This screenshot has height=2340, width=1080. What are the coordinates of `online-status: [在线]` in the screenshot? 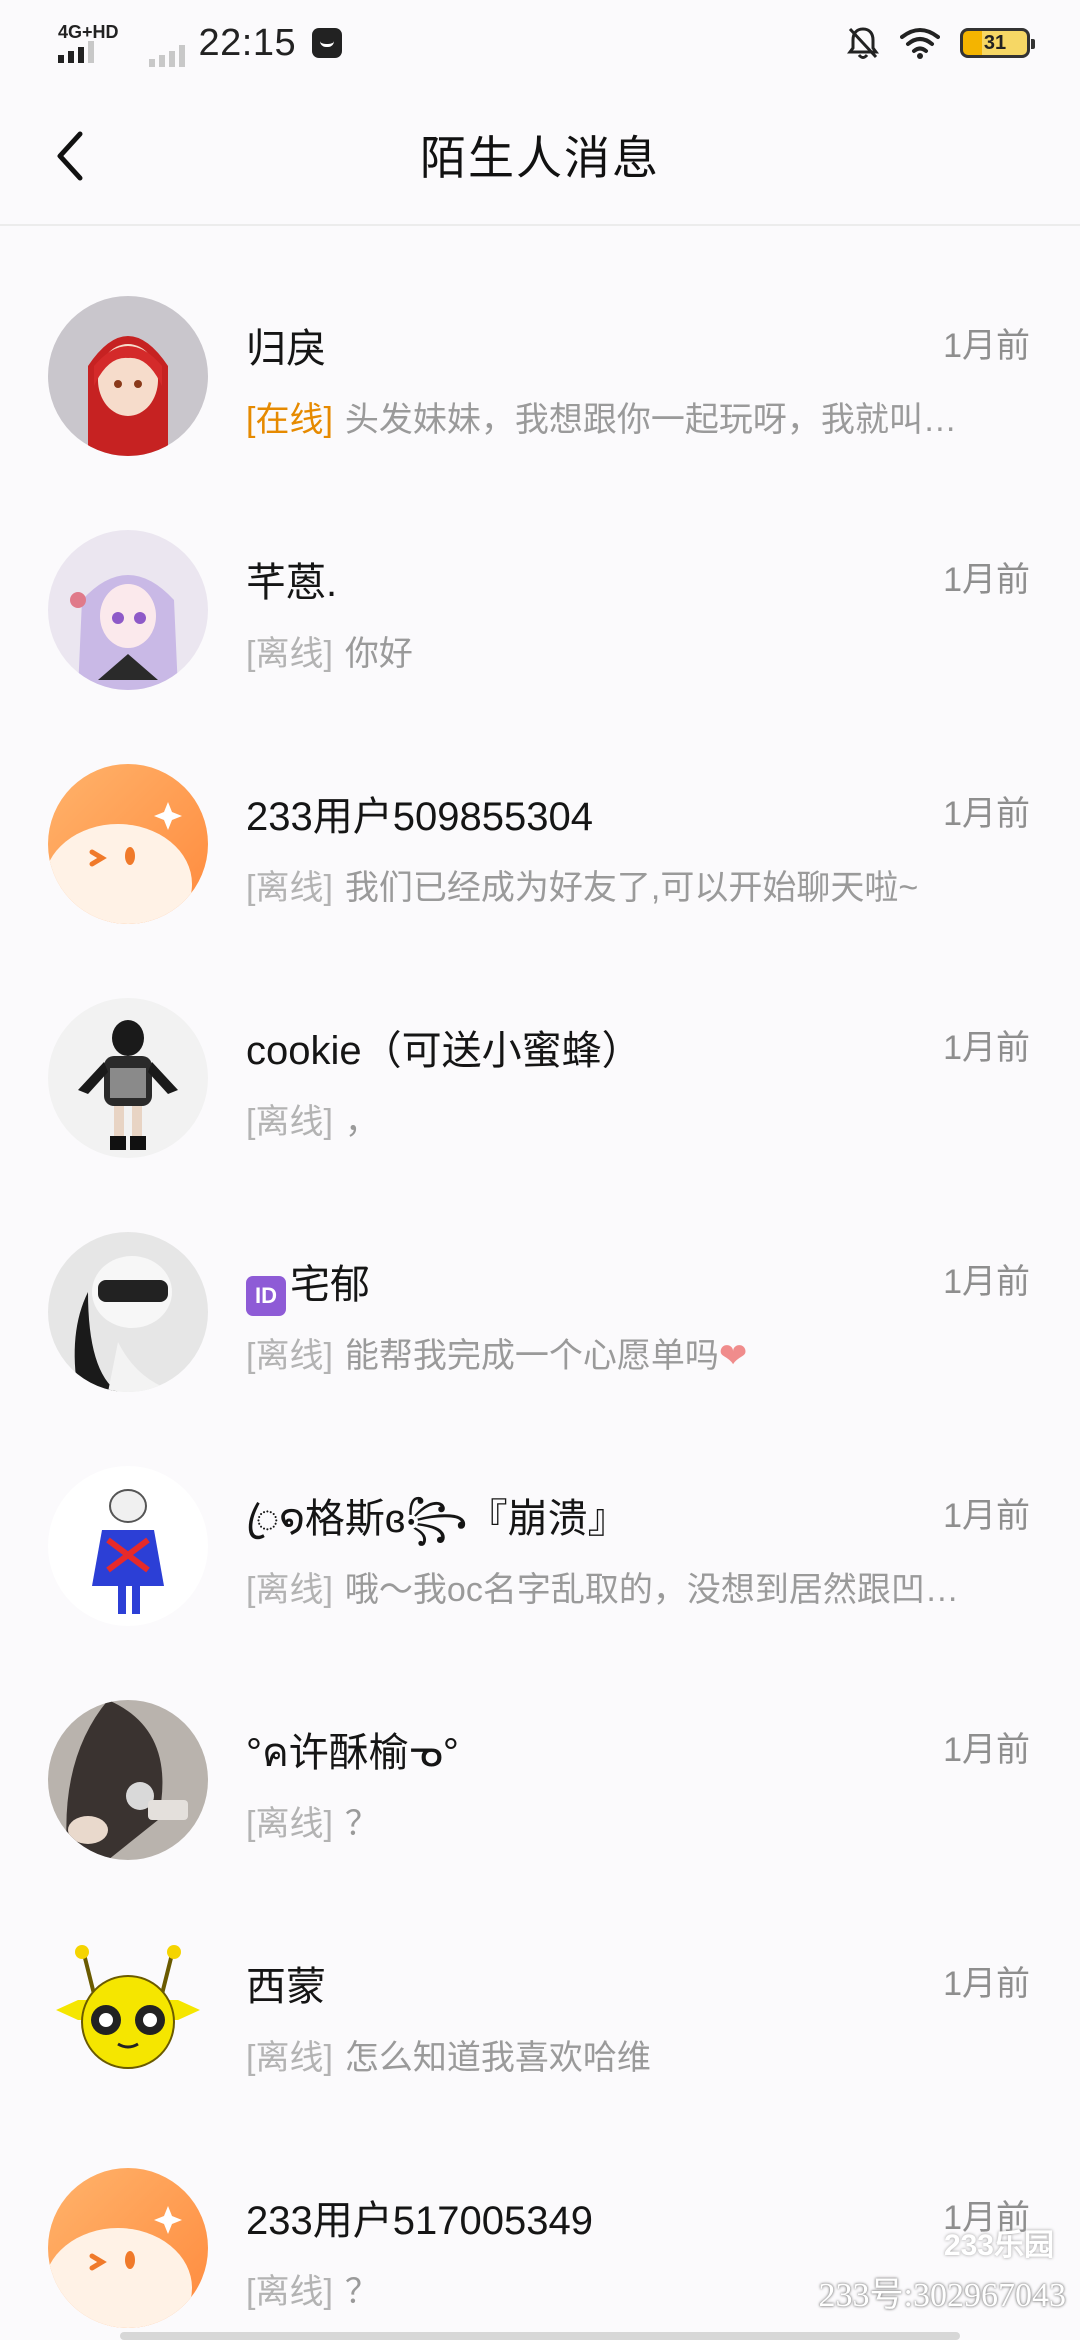 It's located at (289, 420).